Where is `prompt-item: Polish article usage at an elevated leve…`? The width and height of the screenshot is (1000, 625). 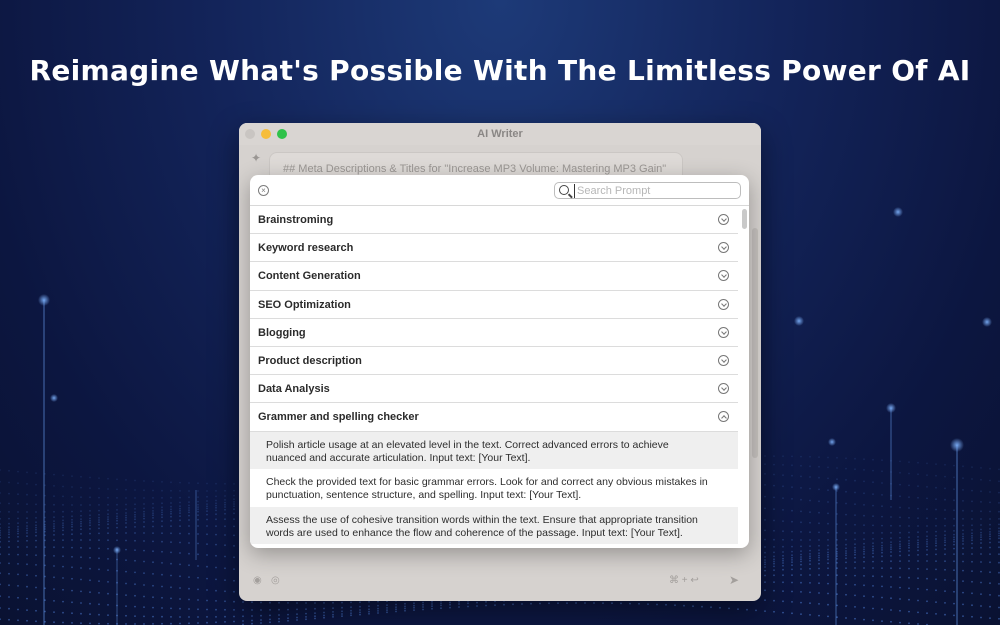
prompt-item: Polish article usage at an elevated leve… is located at coordinates (494, 450).